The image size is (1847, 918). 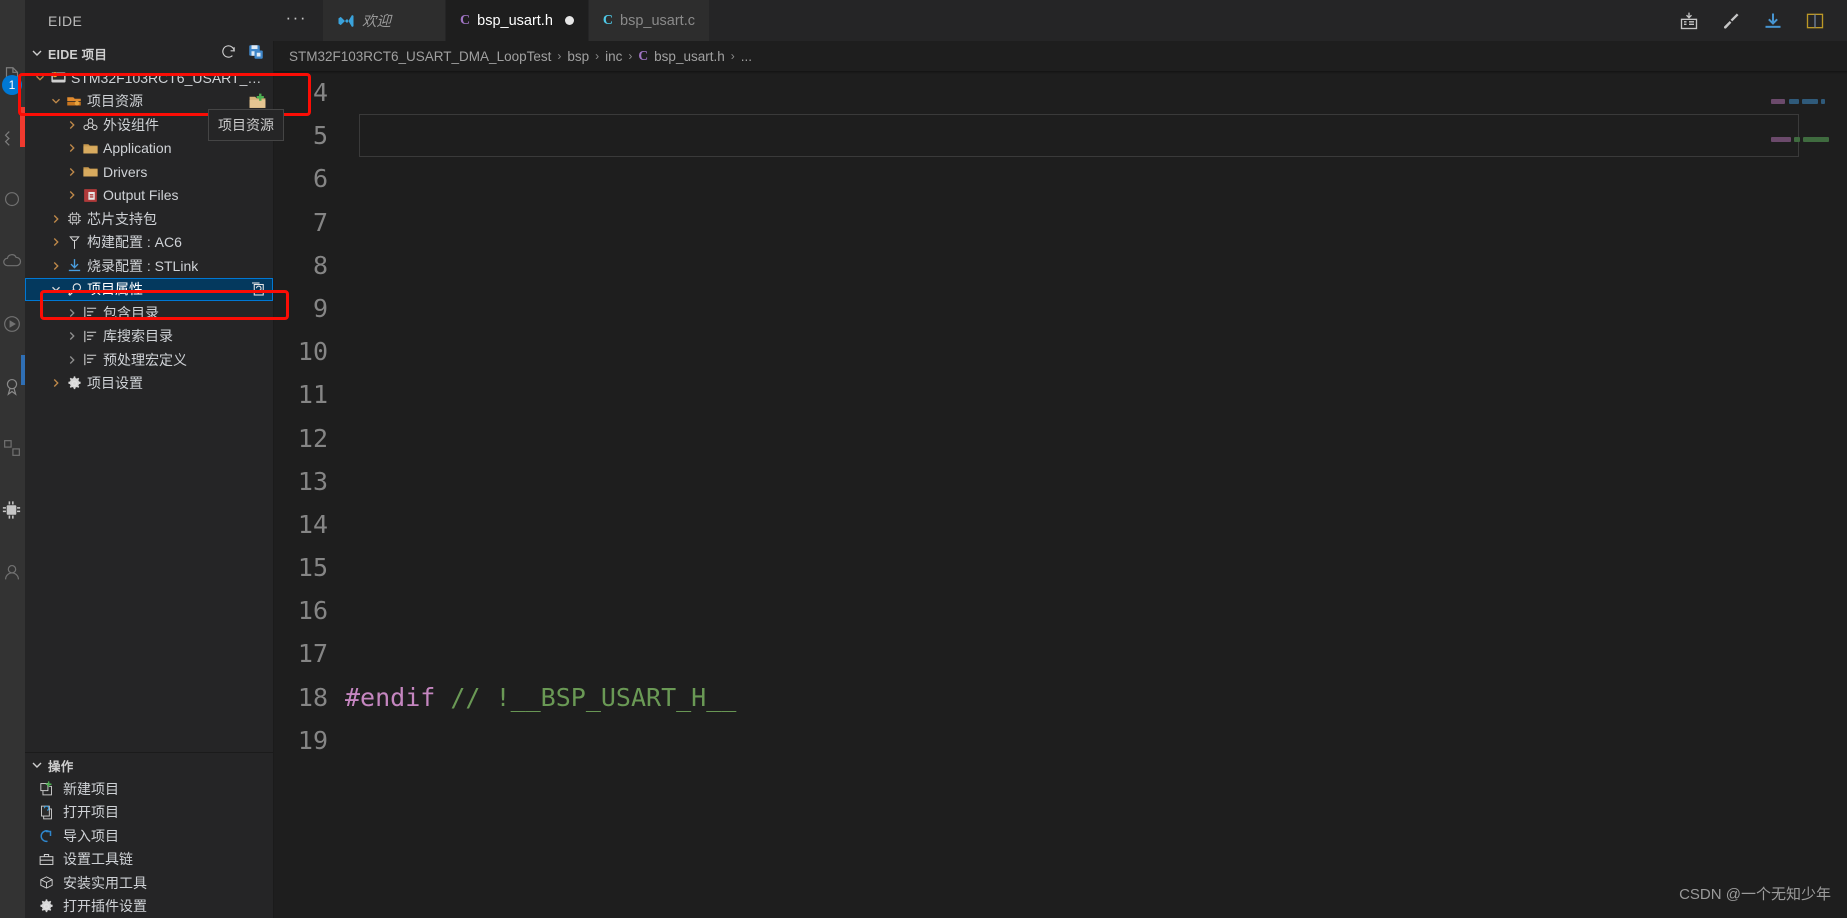 What do you see at coordinates (74, 383) in the screenshot?
I see `gear-icon` at bounding box center [74, 383].